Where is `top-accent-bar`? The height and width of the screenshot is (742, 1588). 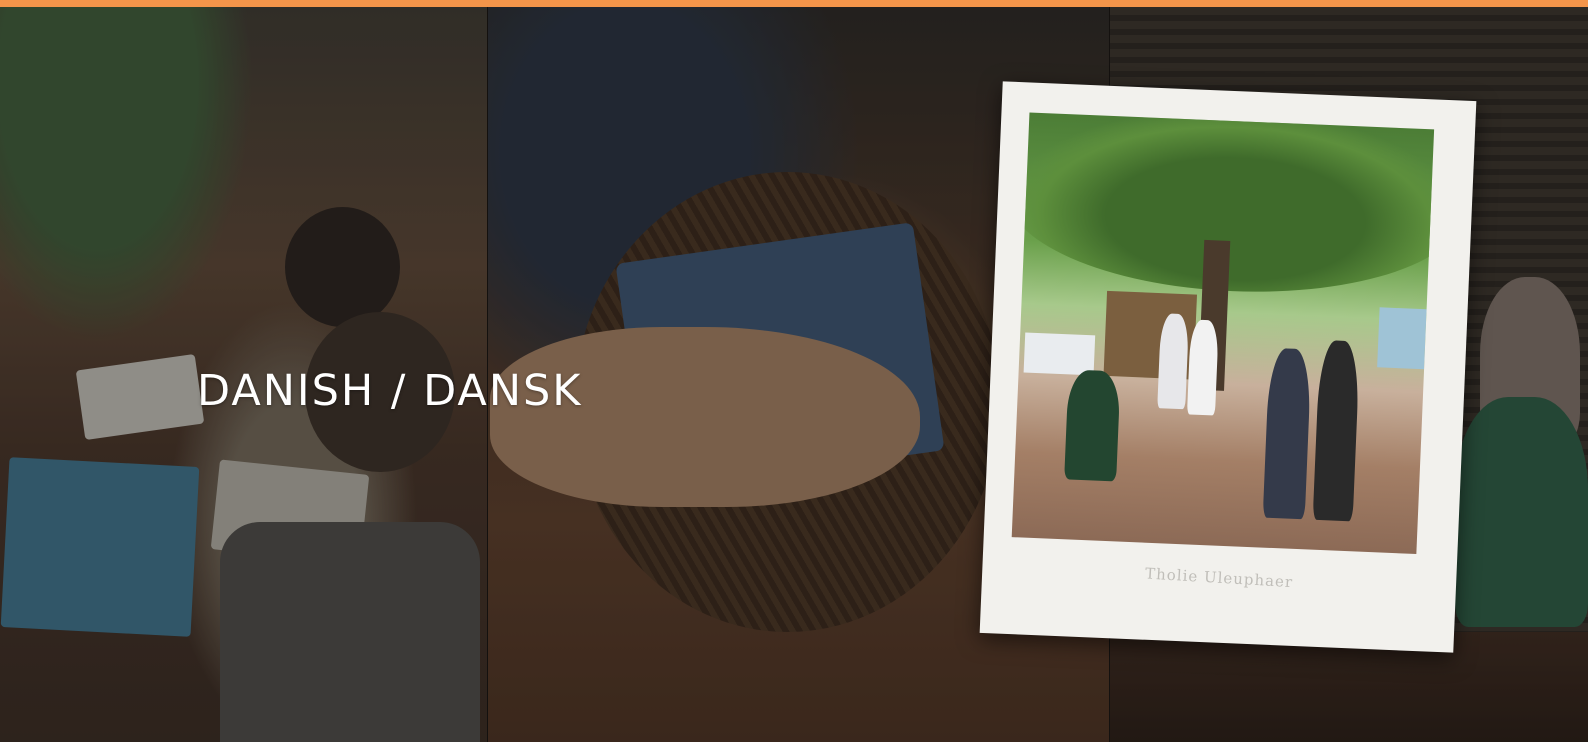 top-accent-bar is located at coordinates (794, 3).